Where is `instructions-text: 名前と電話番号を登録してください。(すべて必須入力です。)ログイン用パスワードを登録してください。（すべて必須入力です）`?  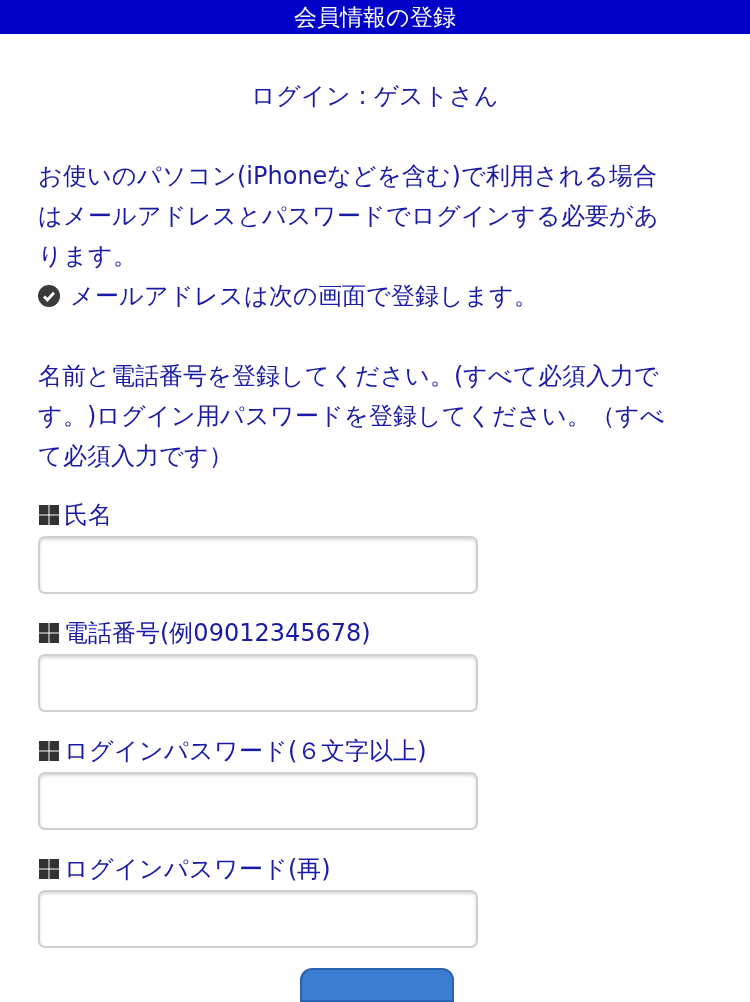
instructions-text: 名前と電話番号を登録してください。(すべて必須入力です。)ログイン用パスワードを登録してください。（すべて必須入力です） is located at coordinates (352, 416).